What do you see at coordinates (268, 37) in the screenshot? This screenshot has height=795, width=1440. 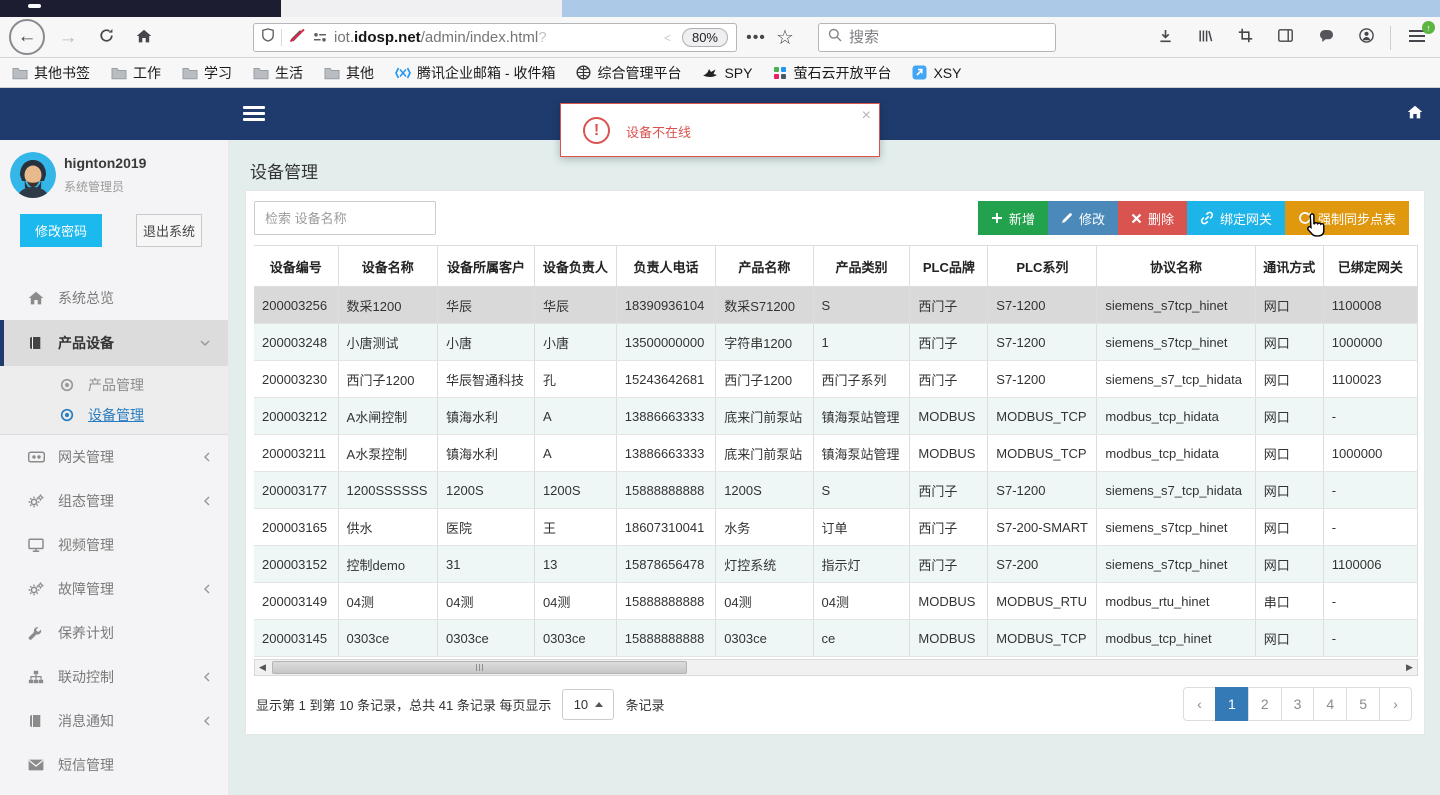 I see `shield-icon` at bounding box center [268, 37].